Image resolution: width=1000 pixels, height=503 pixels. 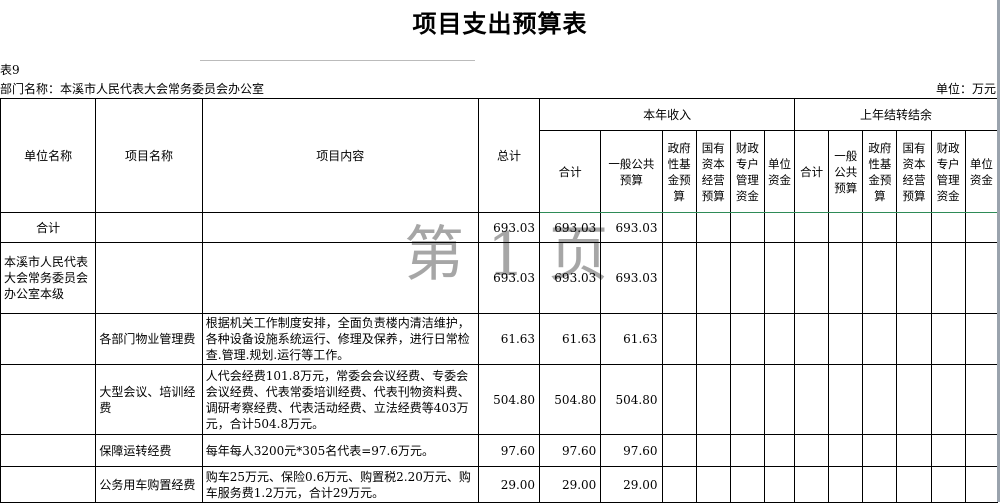 What do you see at coordinates (509, 155) in the screenshot?
I see `header-total: 总计` at bounding box center [509, 155].